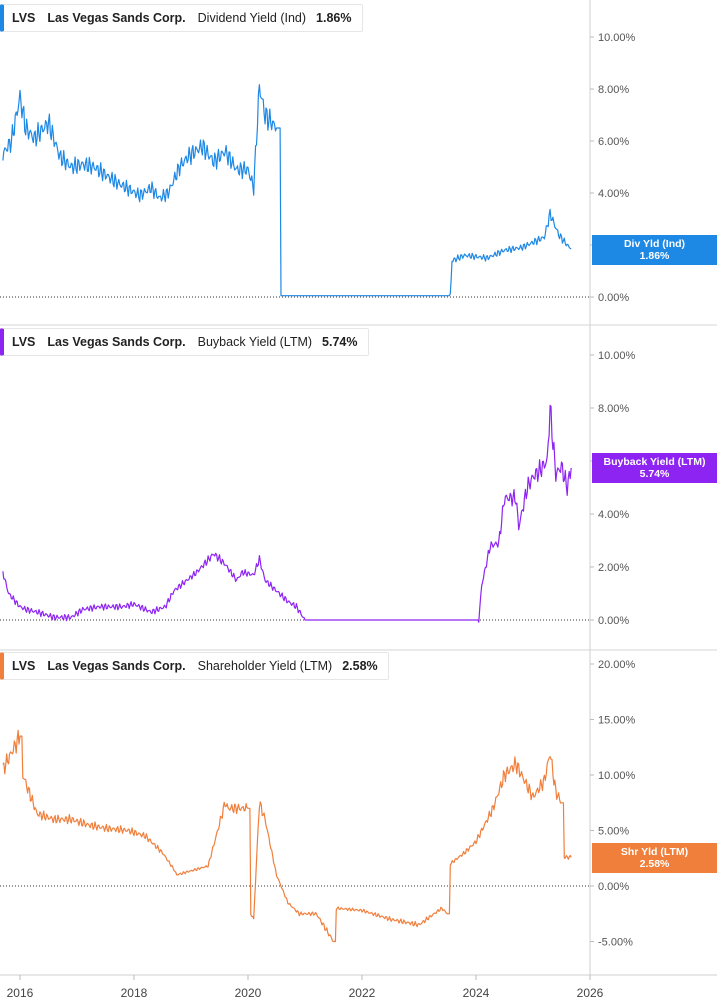 The width and height of the screenshot is (717, 1005). I want to click on legend-ticker: LVS, so click(24, 18).